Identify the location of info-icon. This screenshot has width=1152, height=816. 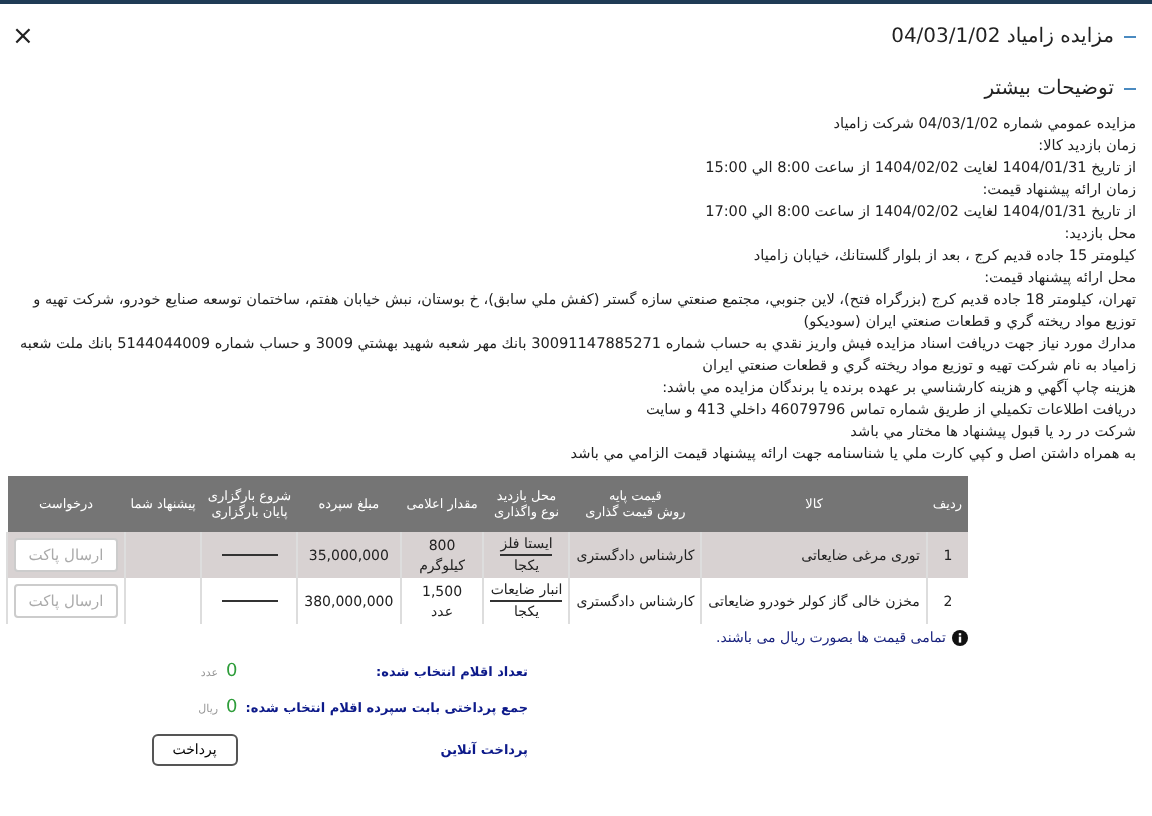
(960, 638).